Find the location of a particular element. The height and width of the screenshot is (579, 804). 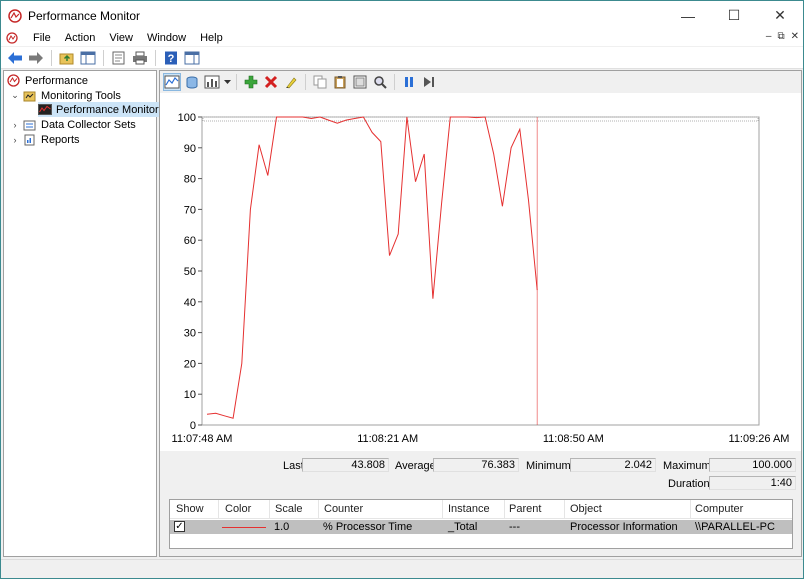

current-activity-icon is located at coordinates (172, 82).